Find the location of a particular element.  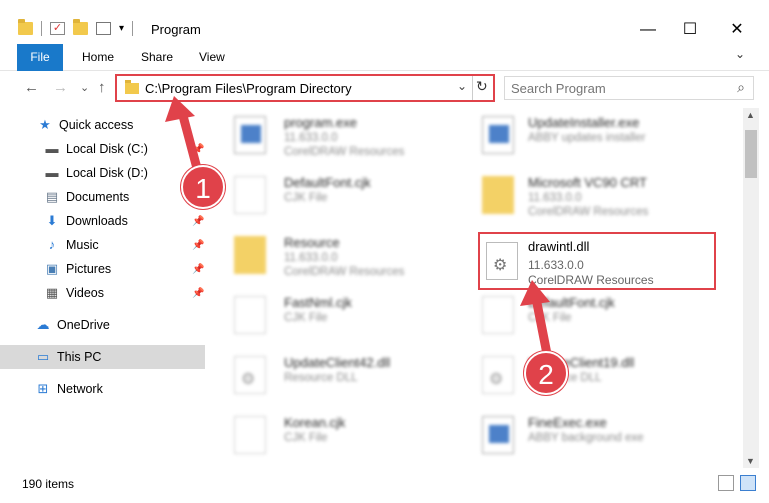

step-1-badge: 1 is located at coordinates (203, 187).